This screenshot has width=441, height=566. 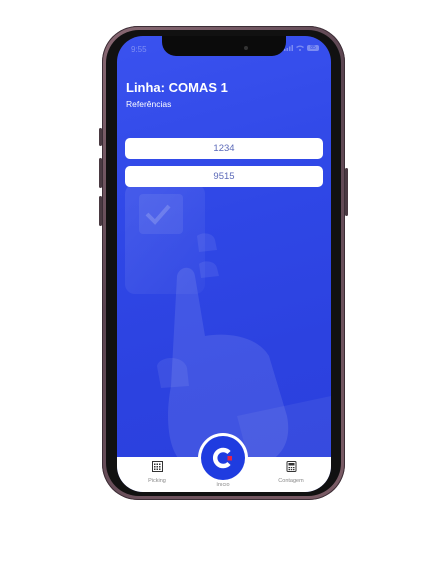 I want to click on tab-picking: Picking, so click(x=157, y=472).